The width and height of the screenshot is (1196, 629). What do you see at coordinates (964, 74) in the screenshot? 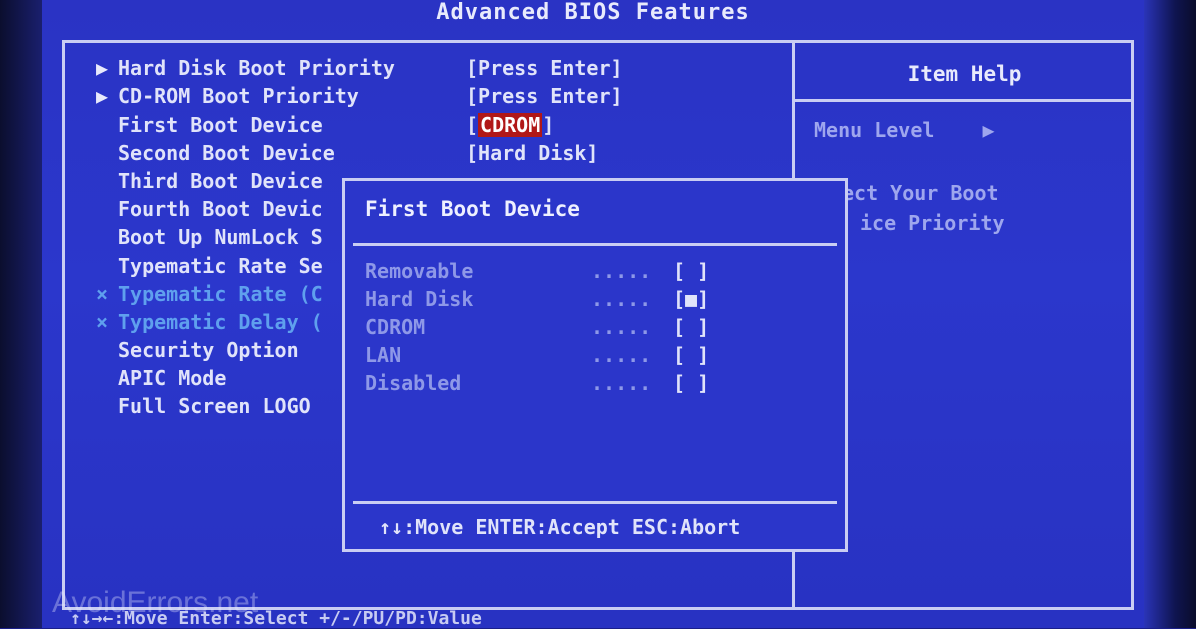
I see `item-help-title: Item Help` at bounding box center [964, 74].